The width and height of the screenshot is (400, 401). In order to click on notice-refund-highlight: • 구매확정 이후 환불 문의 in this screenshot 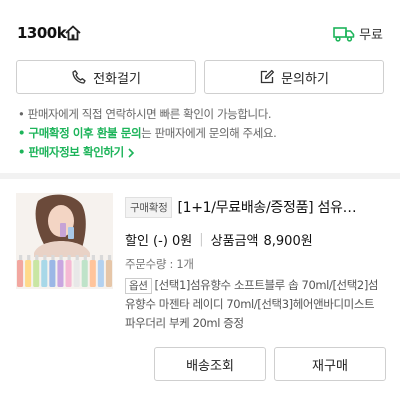, I will do `click(80, 133)`.